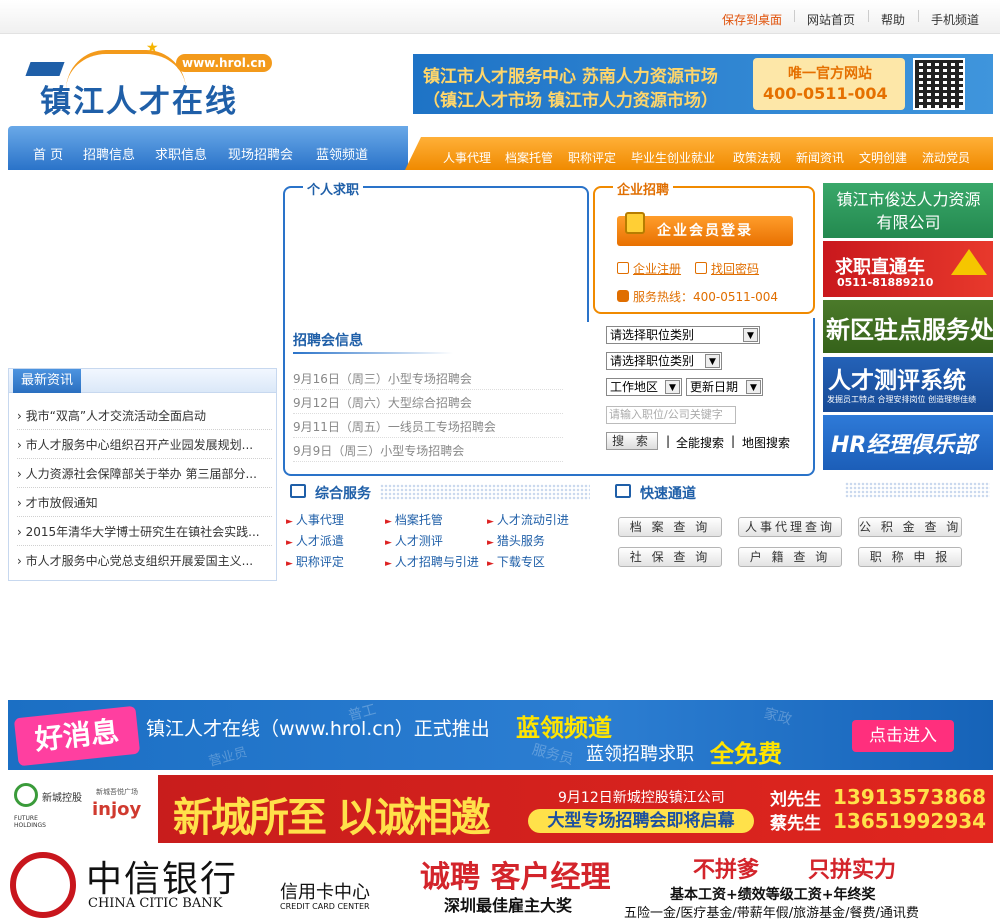 The image size is (1000, 921). Describe the element at coordinates (592, 157) in the screenshot. I see `subnav-title-evaluation: 职称评定` at that location.